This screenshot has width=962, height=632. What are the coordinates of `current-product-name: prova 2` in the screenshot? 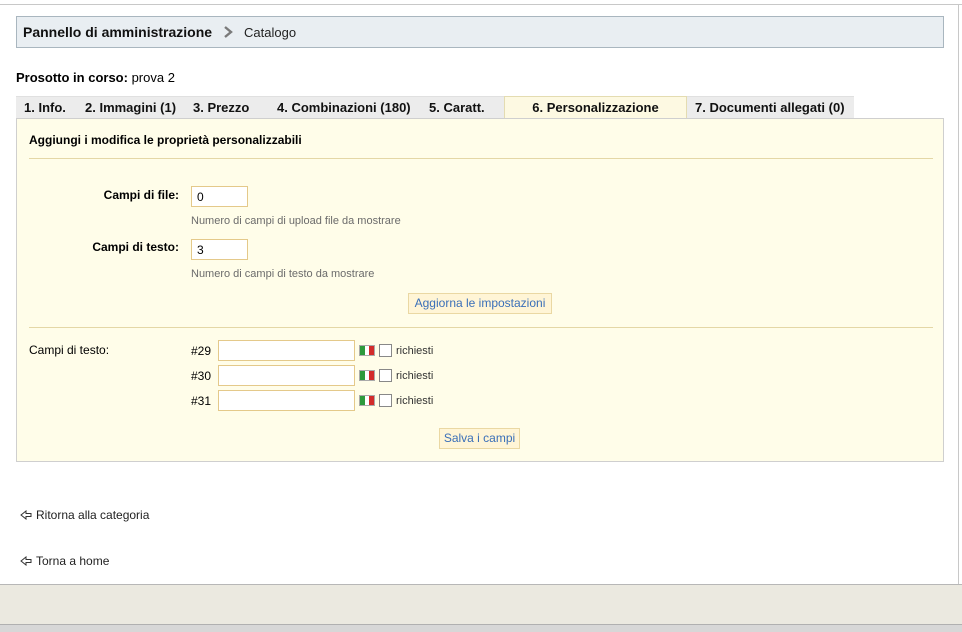 It's located at (153, 77).